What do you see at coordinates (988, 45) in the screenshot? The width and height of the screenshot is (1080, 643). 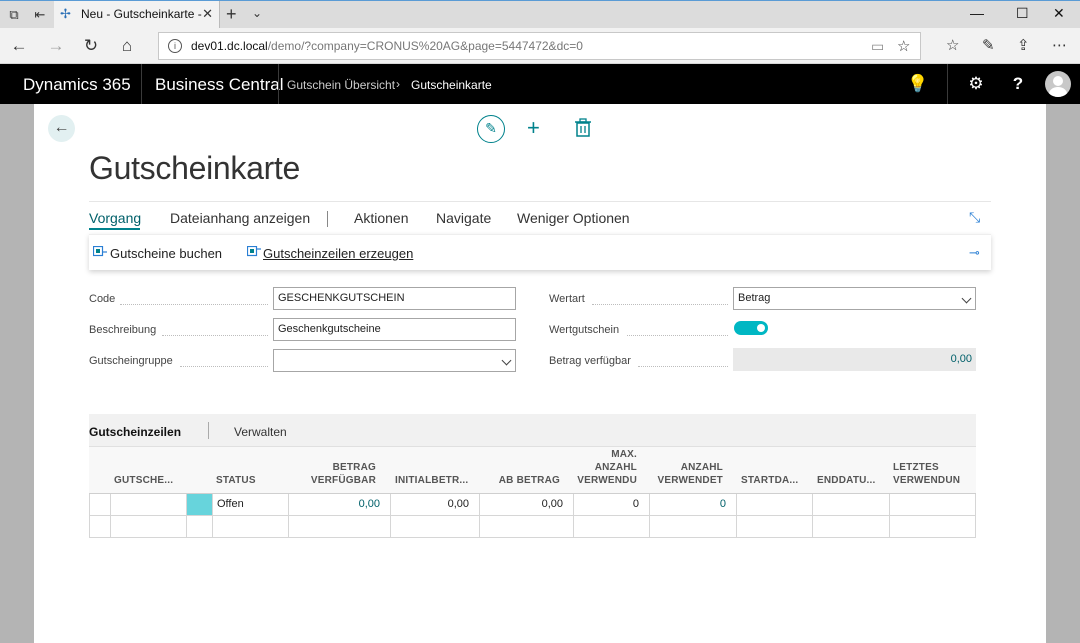 I see `web-note-pen-icon: ✎` at bounding box center [988, 45].